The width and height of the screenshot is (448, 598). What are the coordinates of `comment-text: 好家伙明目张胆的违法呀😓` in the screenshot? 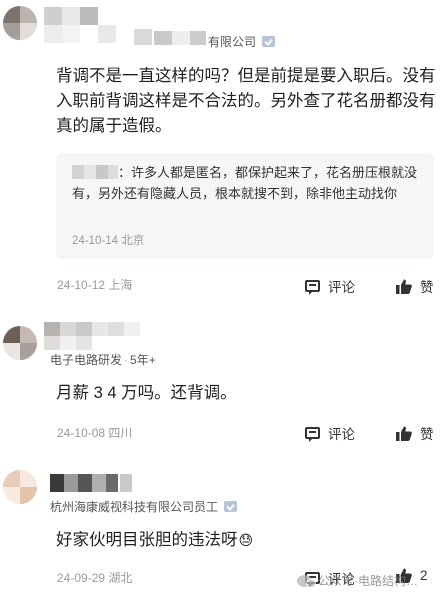 It's located at (246, 540).